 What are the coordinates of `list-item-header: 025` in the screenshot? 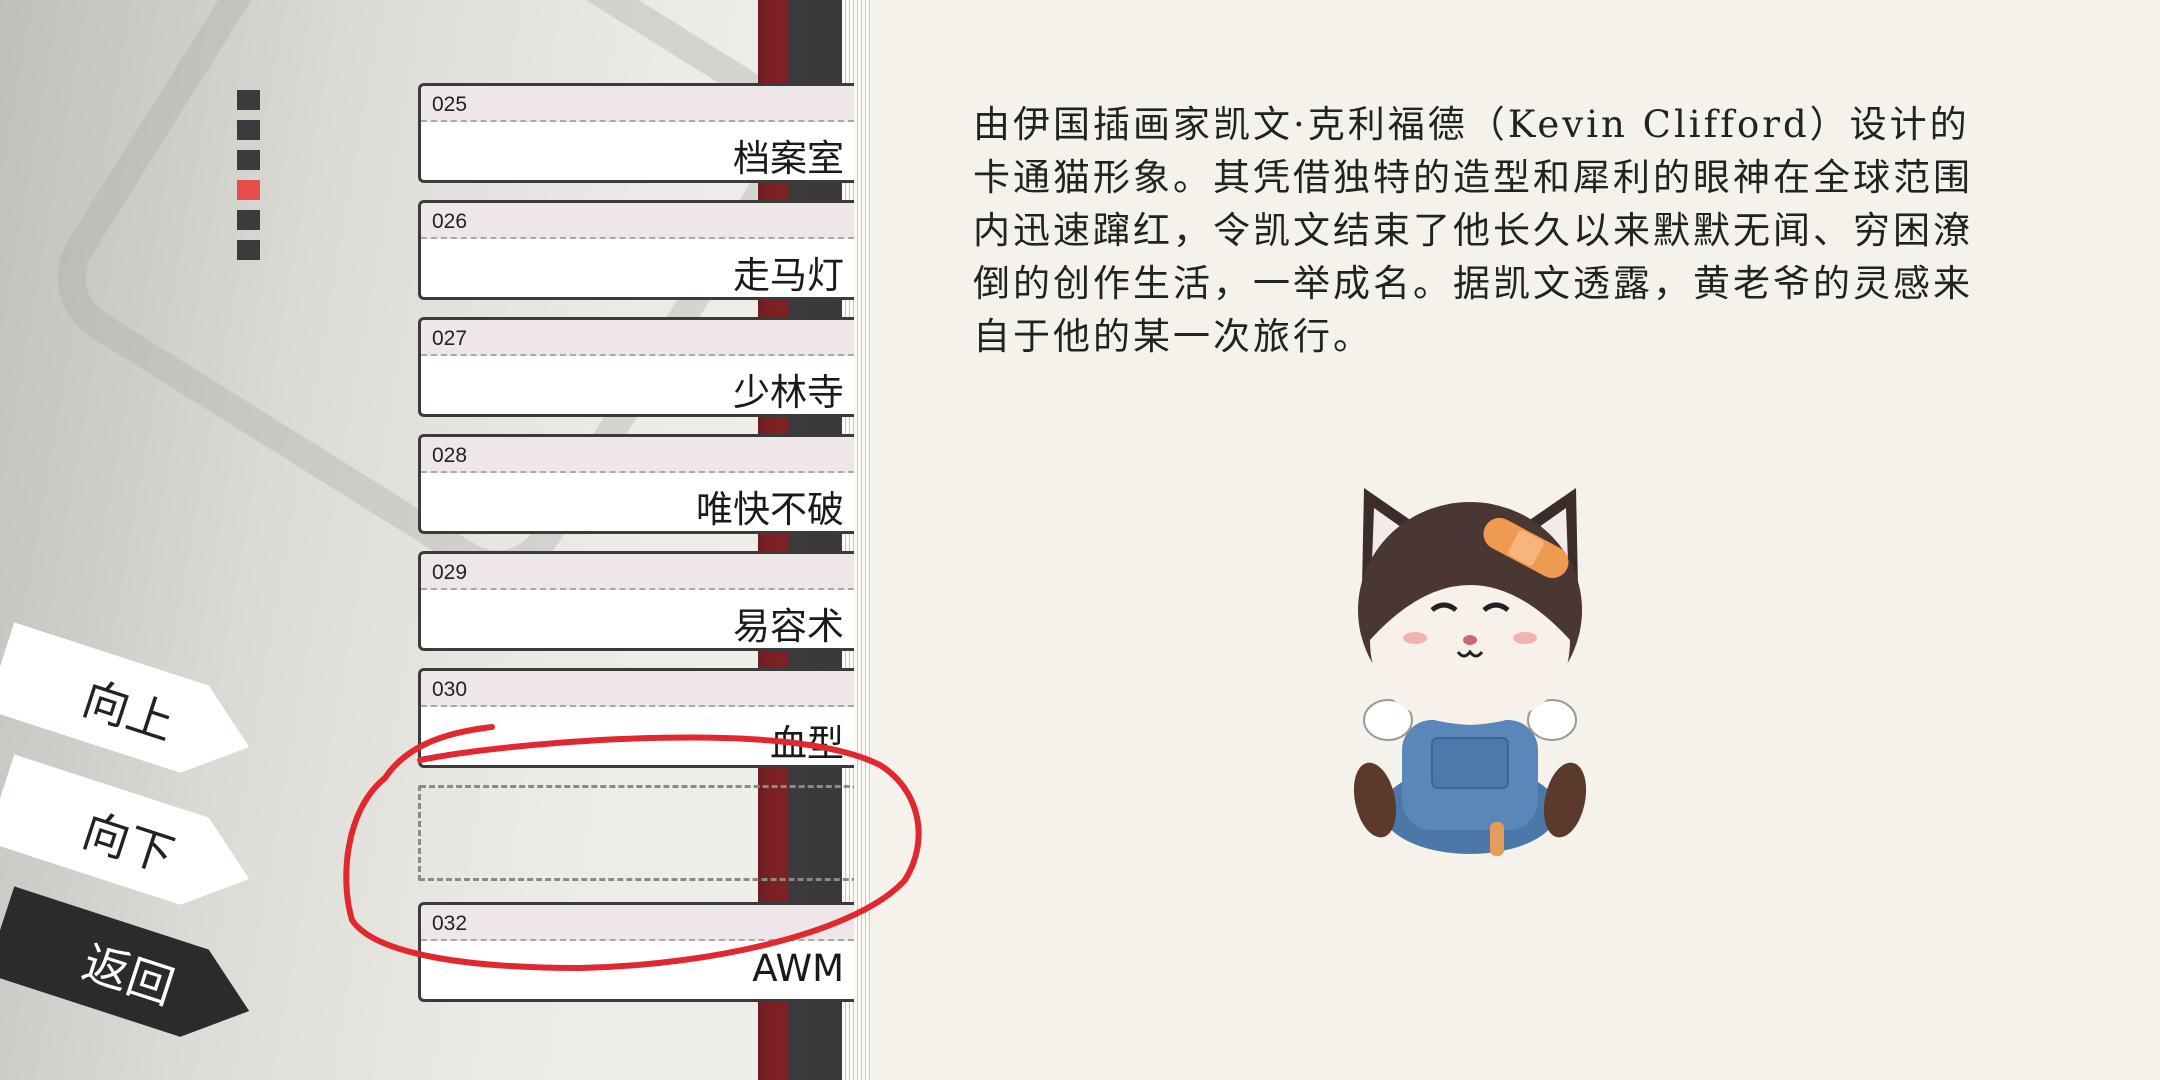 It's located at (637, 104).